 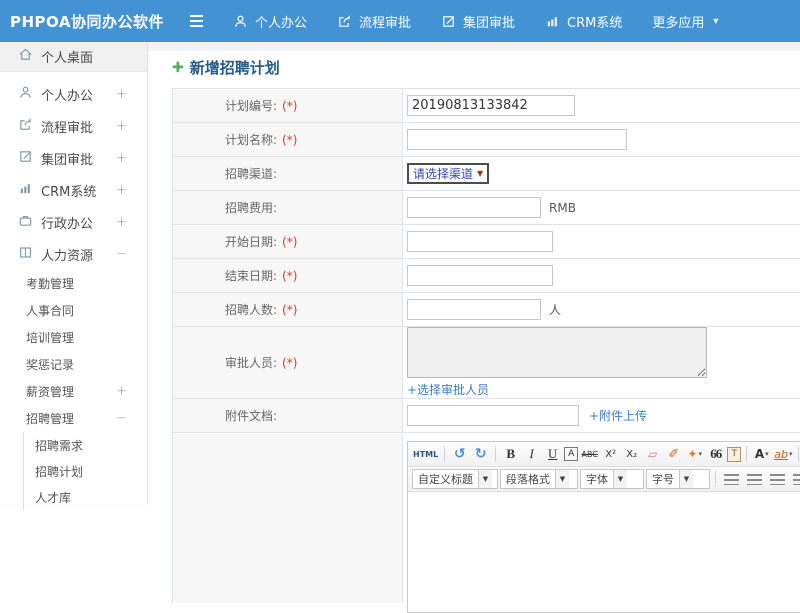 I want to click on field-label: 审批人员:, so click(x=251, y=363).